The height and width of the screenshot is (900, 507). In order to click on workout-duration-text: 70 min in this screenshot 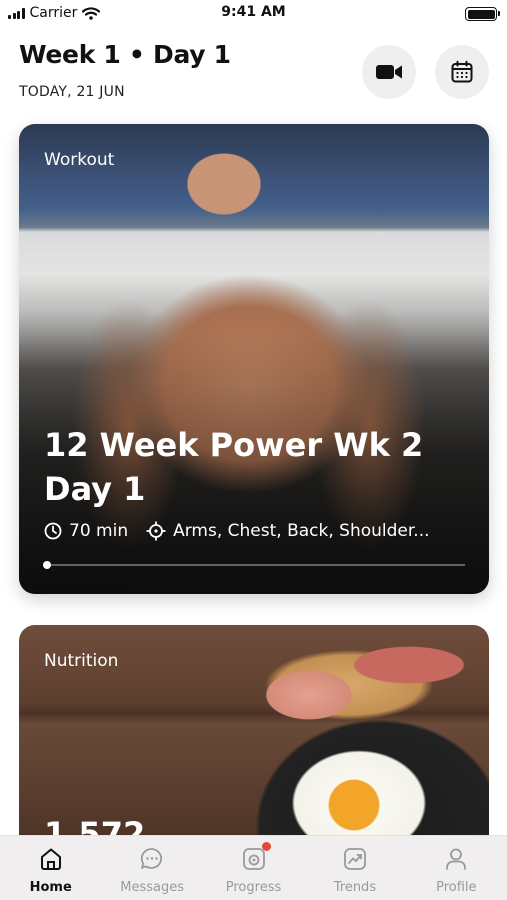, I will do `click(99, 531)`.